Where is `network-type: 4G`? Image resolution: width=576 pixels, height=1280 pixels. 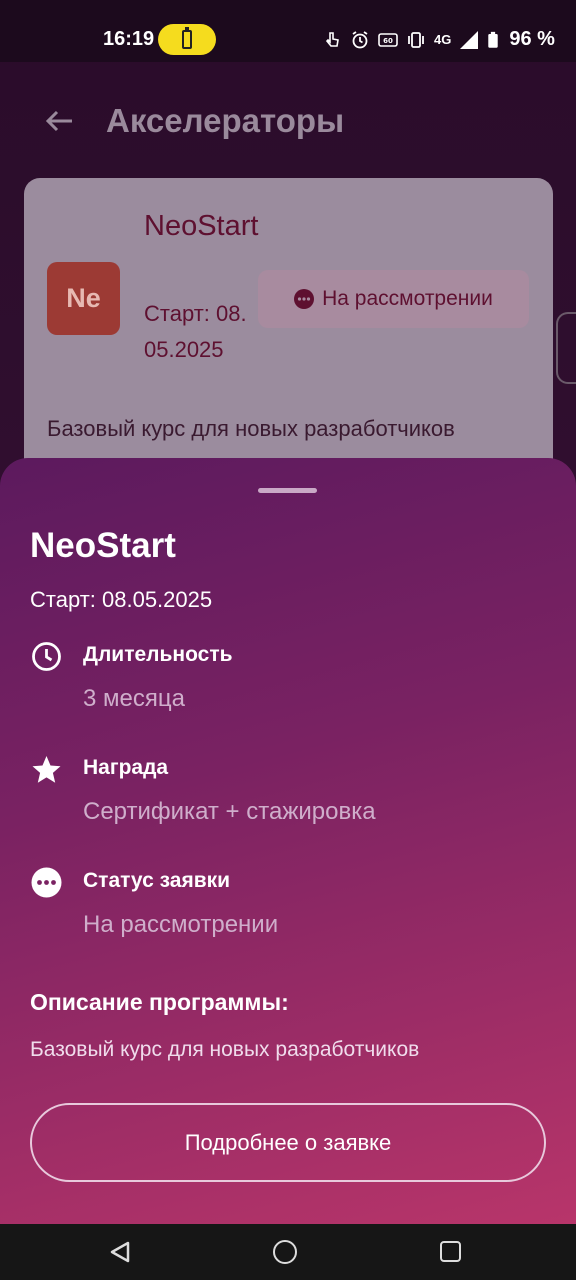 network-type: 4G is located at coordinates (443, 39).